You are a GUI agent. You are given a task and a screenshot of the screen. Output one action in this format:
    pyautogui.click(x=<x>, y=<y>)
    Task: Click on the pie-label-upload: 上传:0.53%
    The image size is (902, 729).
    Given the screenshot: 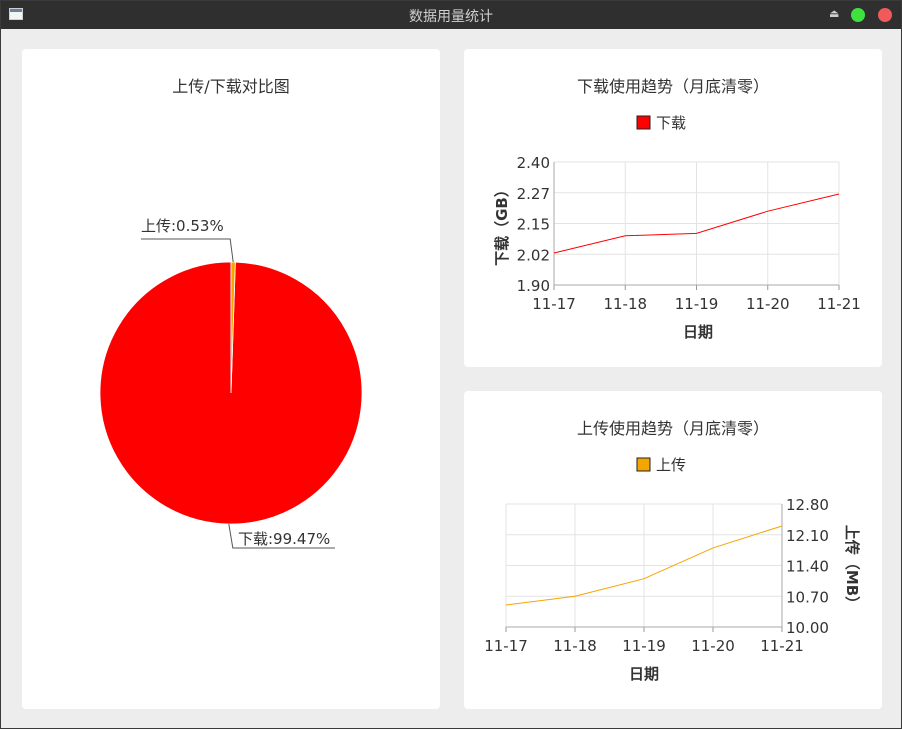 What is the action you would take?
    pyautogui.click(x=182, y=226)
    